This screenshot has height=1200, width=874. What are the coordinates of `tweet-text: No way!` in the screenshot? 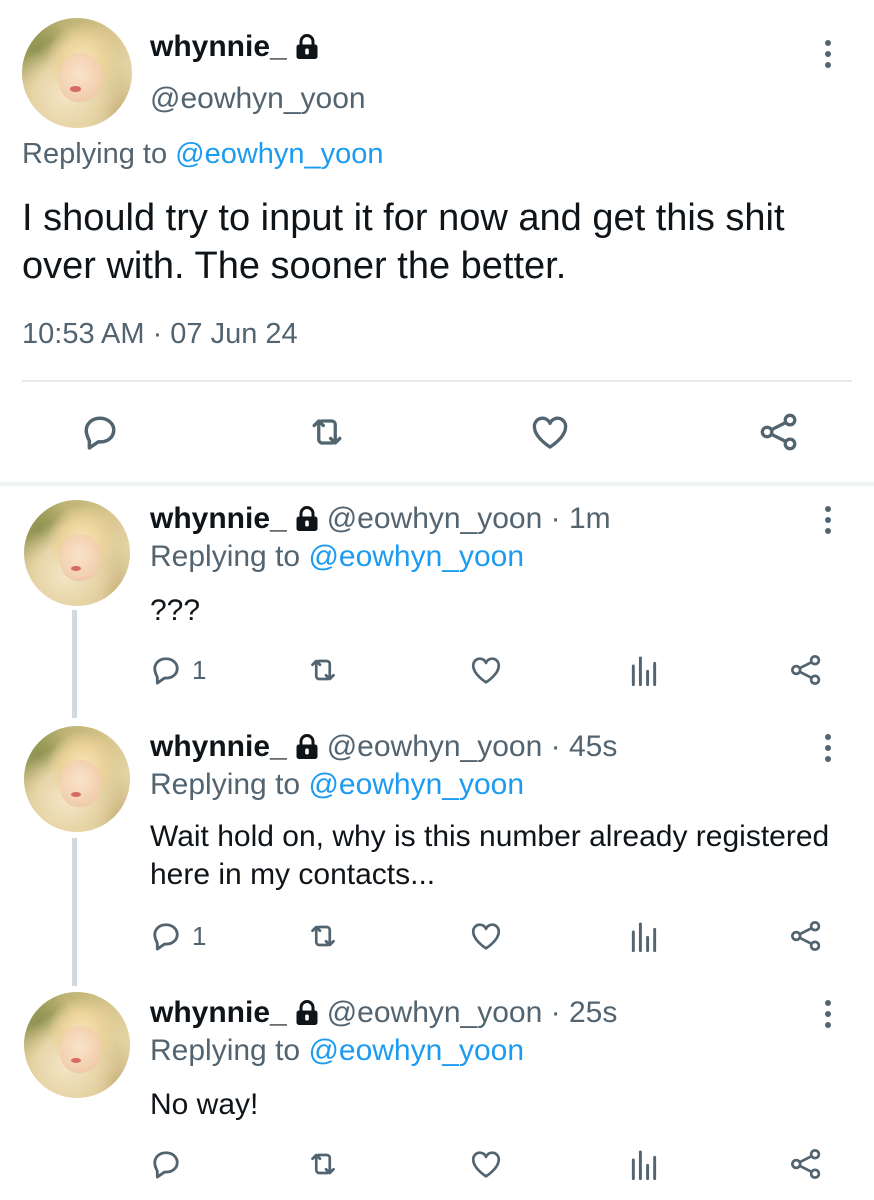 It's located at (204, 1104).